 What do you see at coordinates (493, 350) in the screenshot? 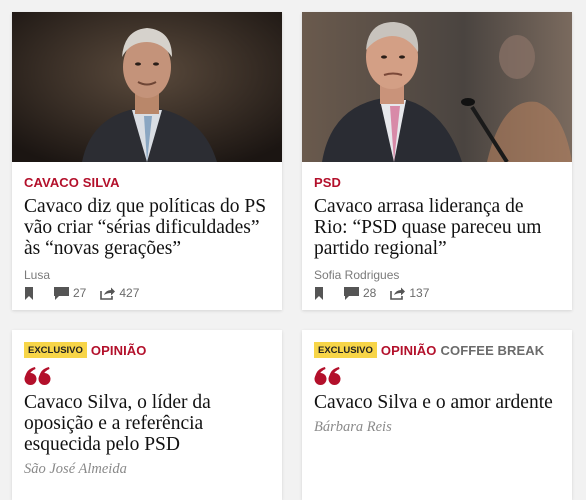
I see `article-section: COFFEE BREAK` at bounding box center [493, 350].